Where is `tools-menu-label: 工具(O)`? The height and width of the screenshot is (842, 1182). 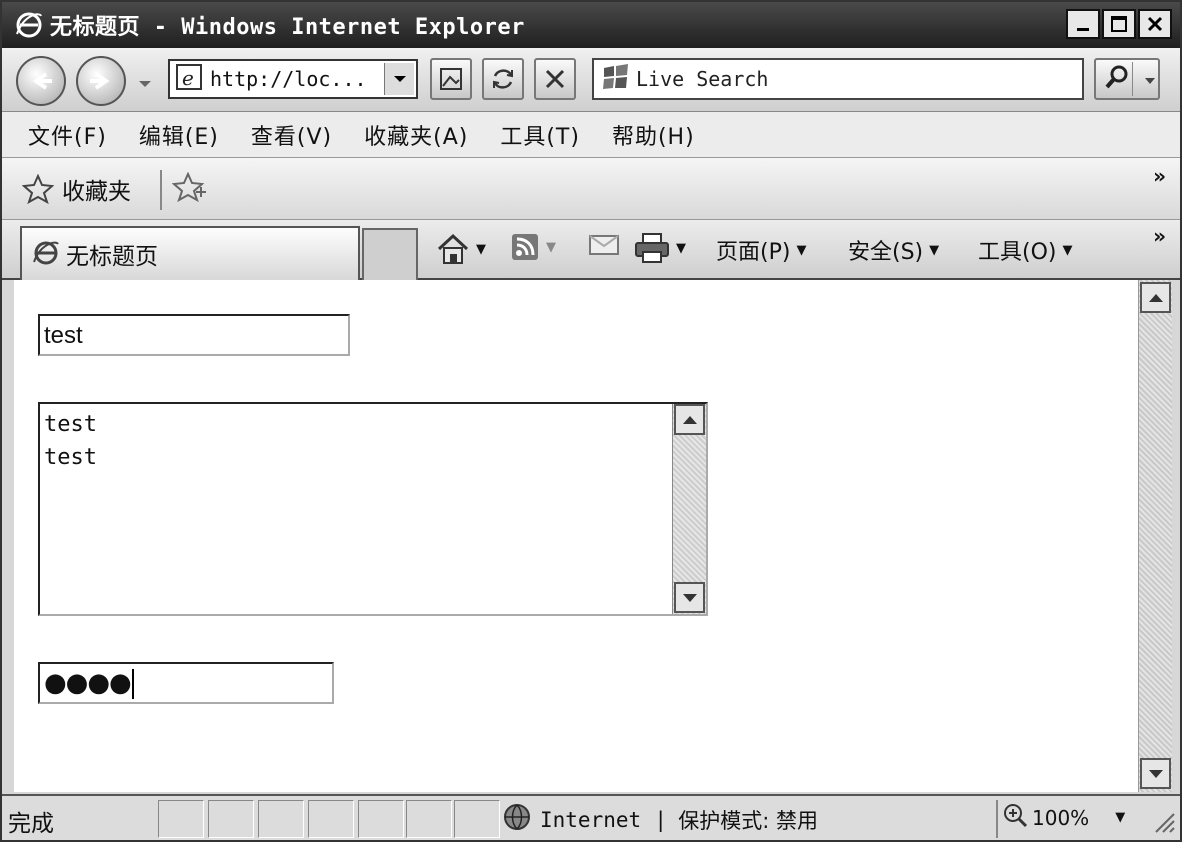 tools-menu-label: 工具(O) is located at coordinates (1017, 252).